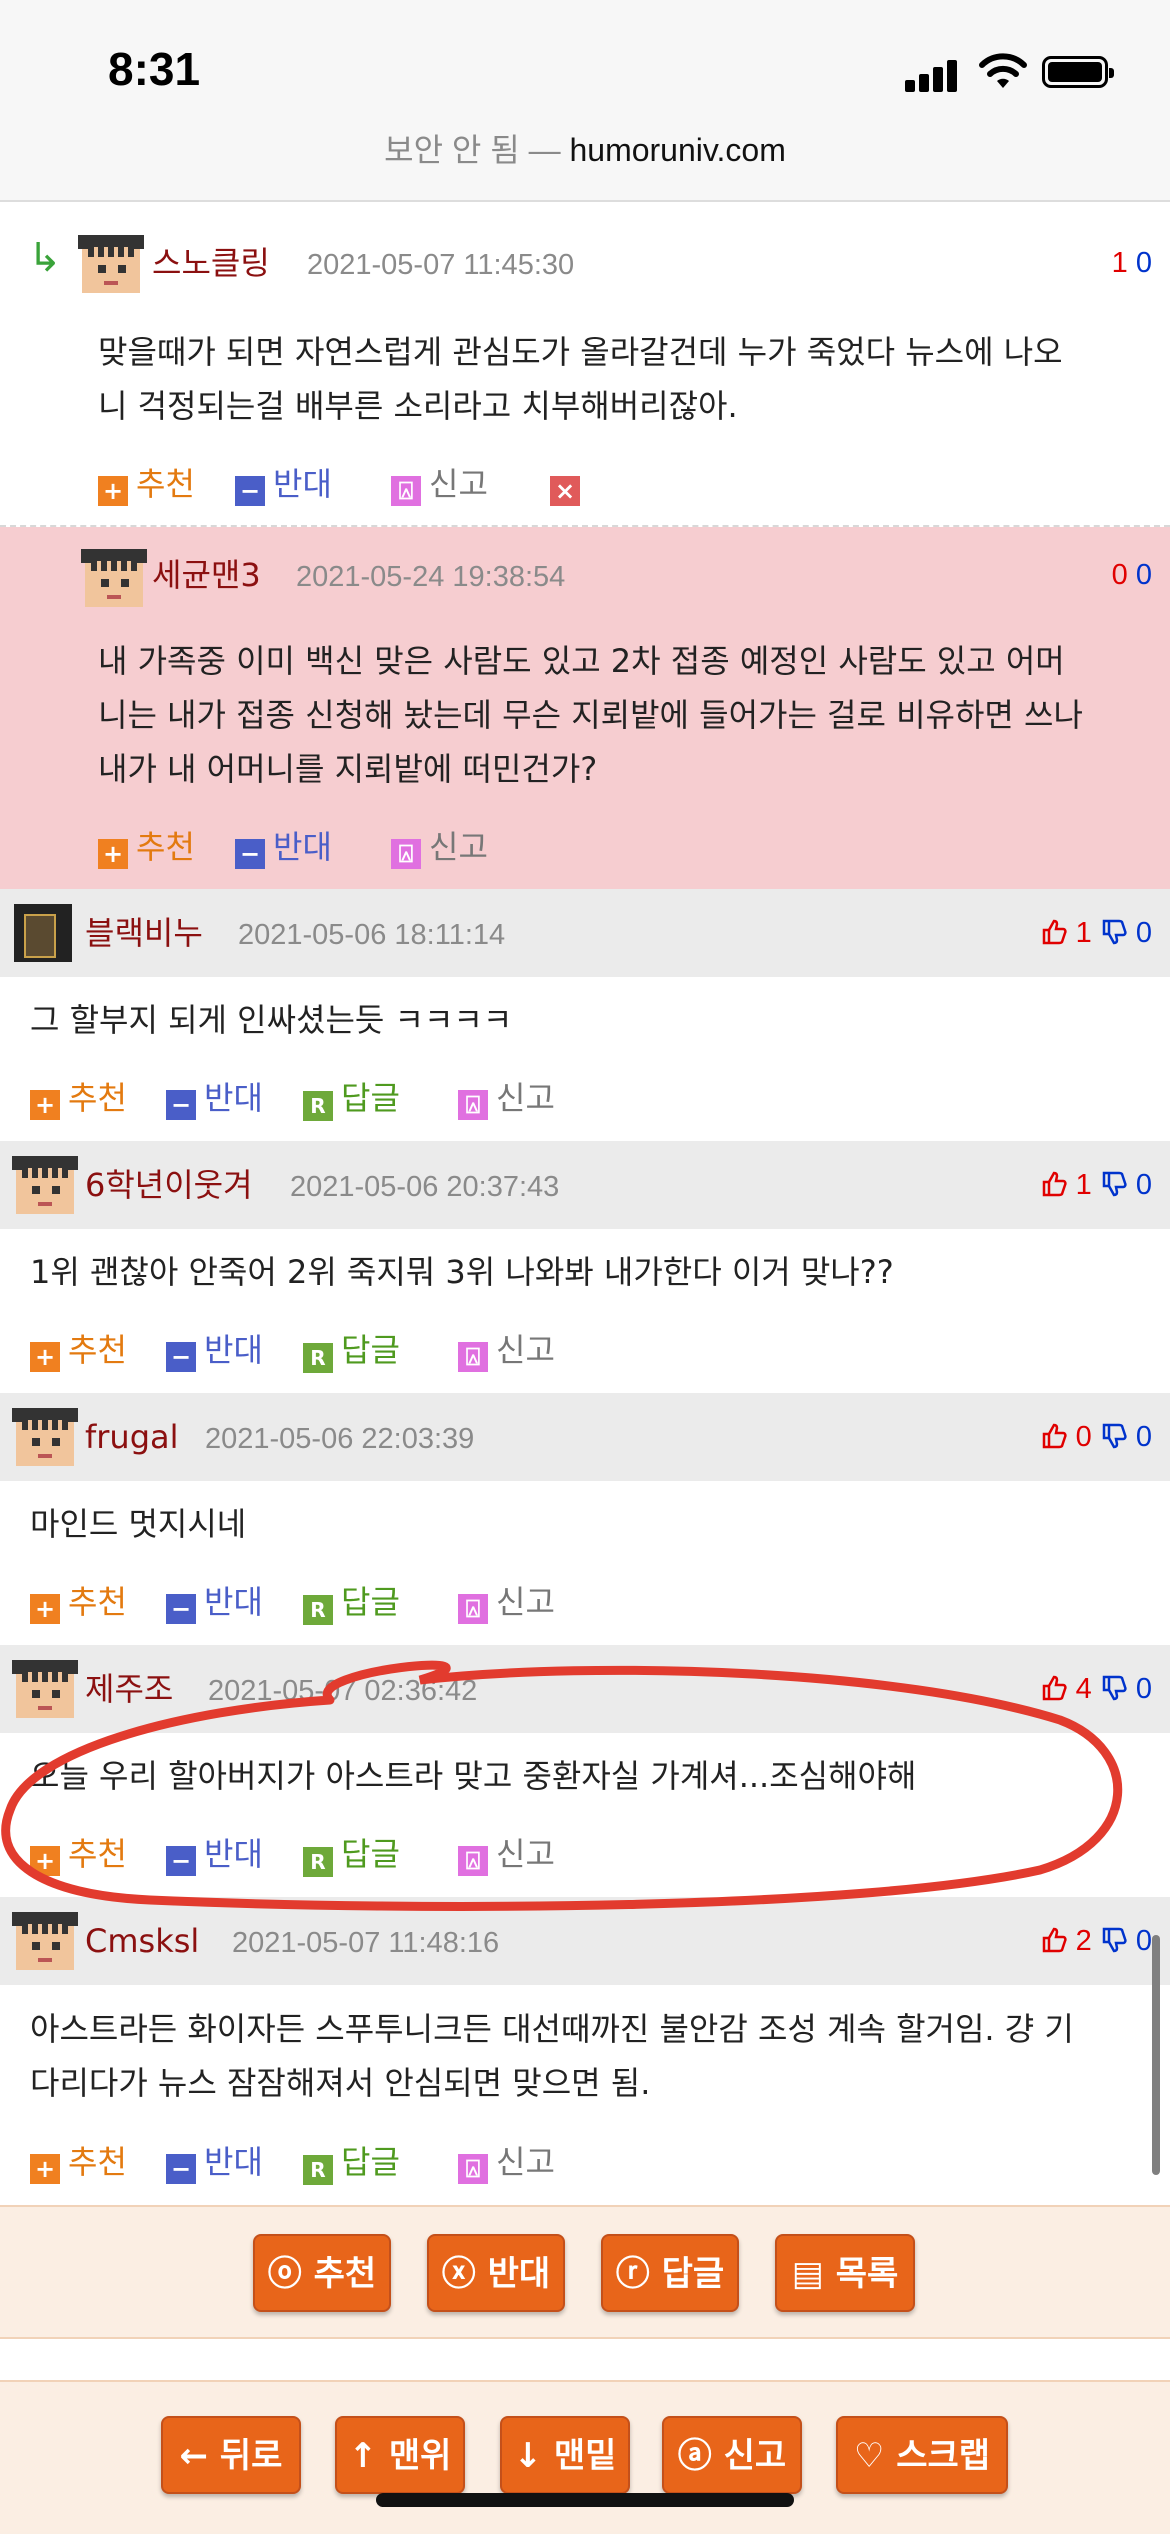 The width and height of the screenshot is (1170, 2534). Describe the element at coordinates (496, 2273) in the screenshot. I see `post-oppose-button: ⓧ 반대` at that location.